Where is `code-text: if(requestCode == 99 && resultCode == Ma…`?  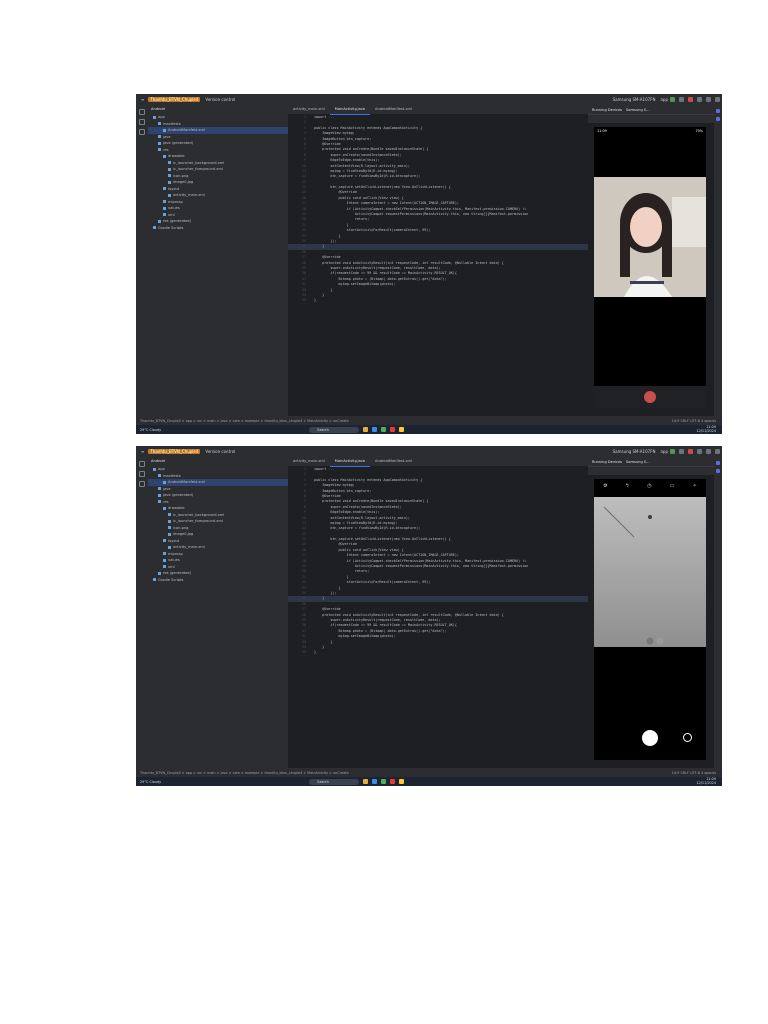 code-text: if(requestCode == 99 && resultCode == Ma… is located at coordinates (385, 625).